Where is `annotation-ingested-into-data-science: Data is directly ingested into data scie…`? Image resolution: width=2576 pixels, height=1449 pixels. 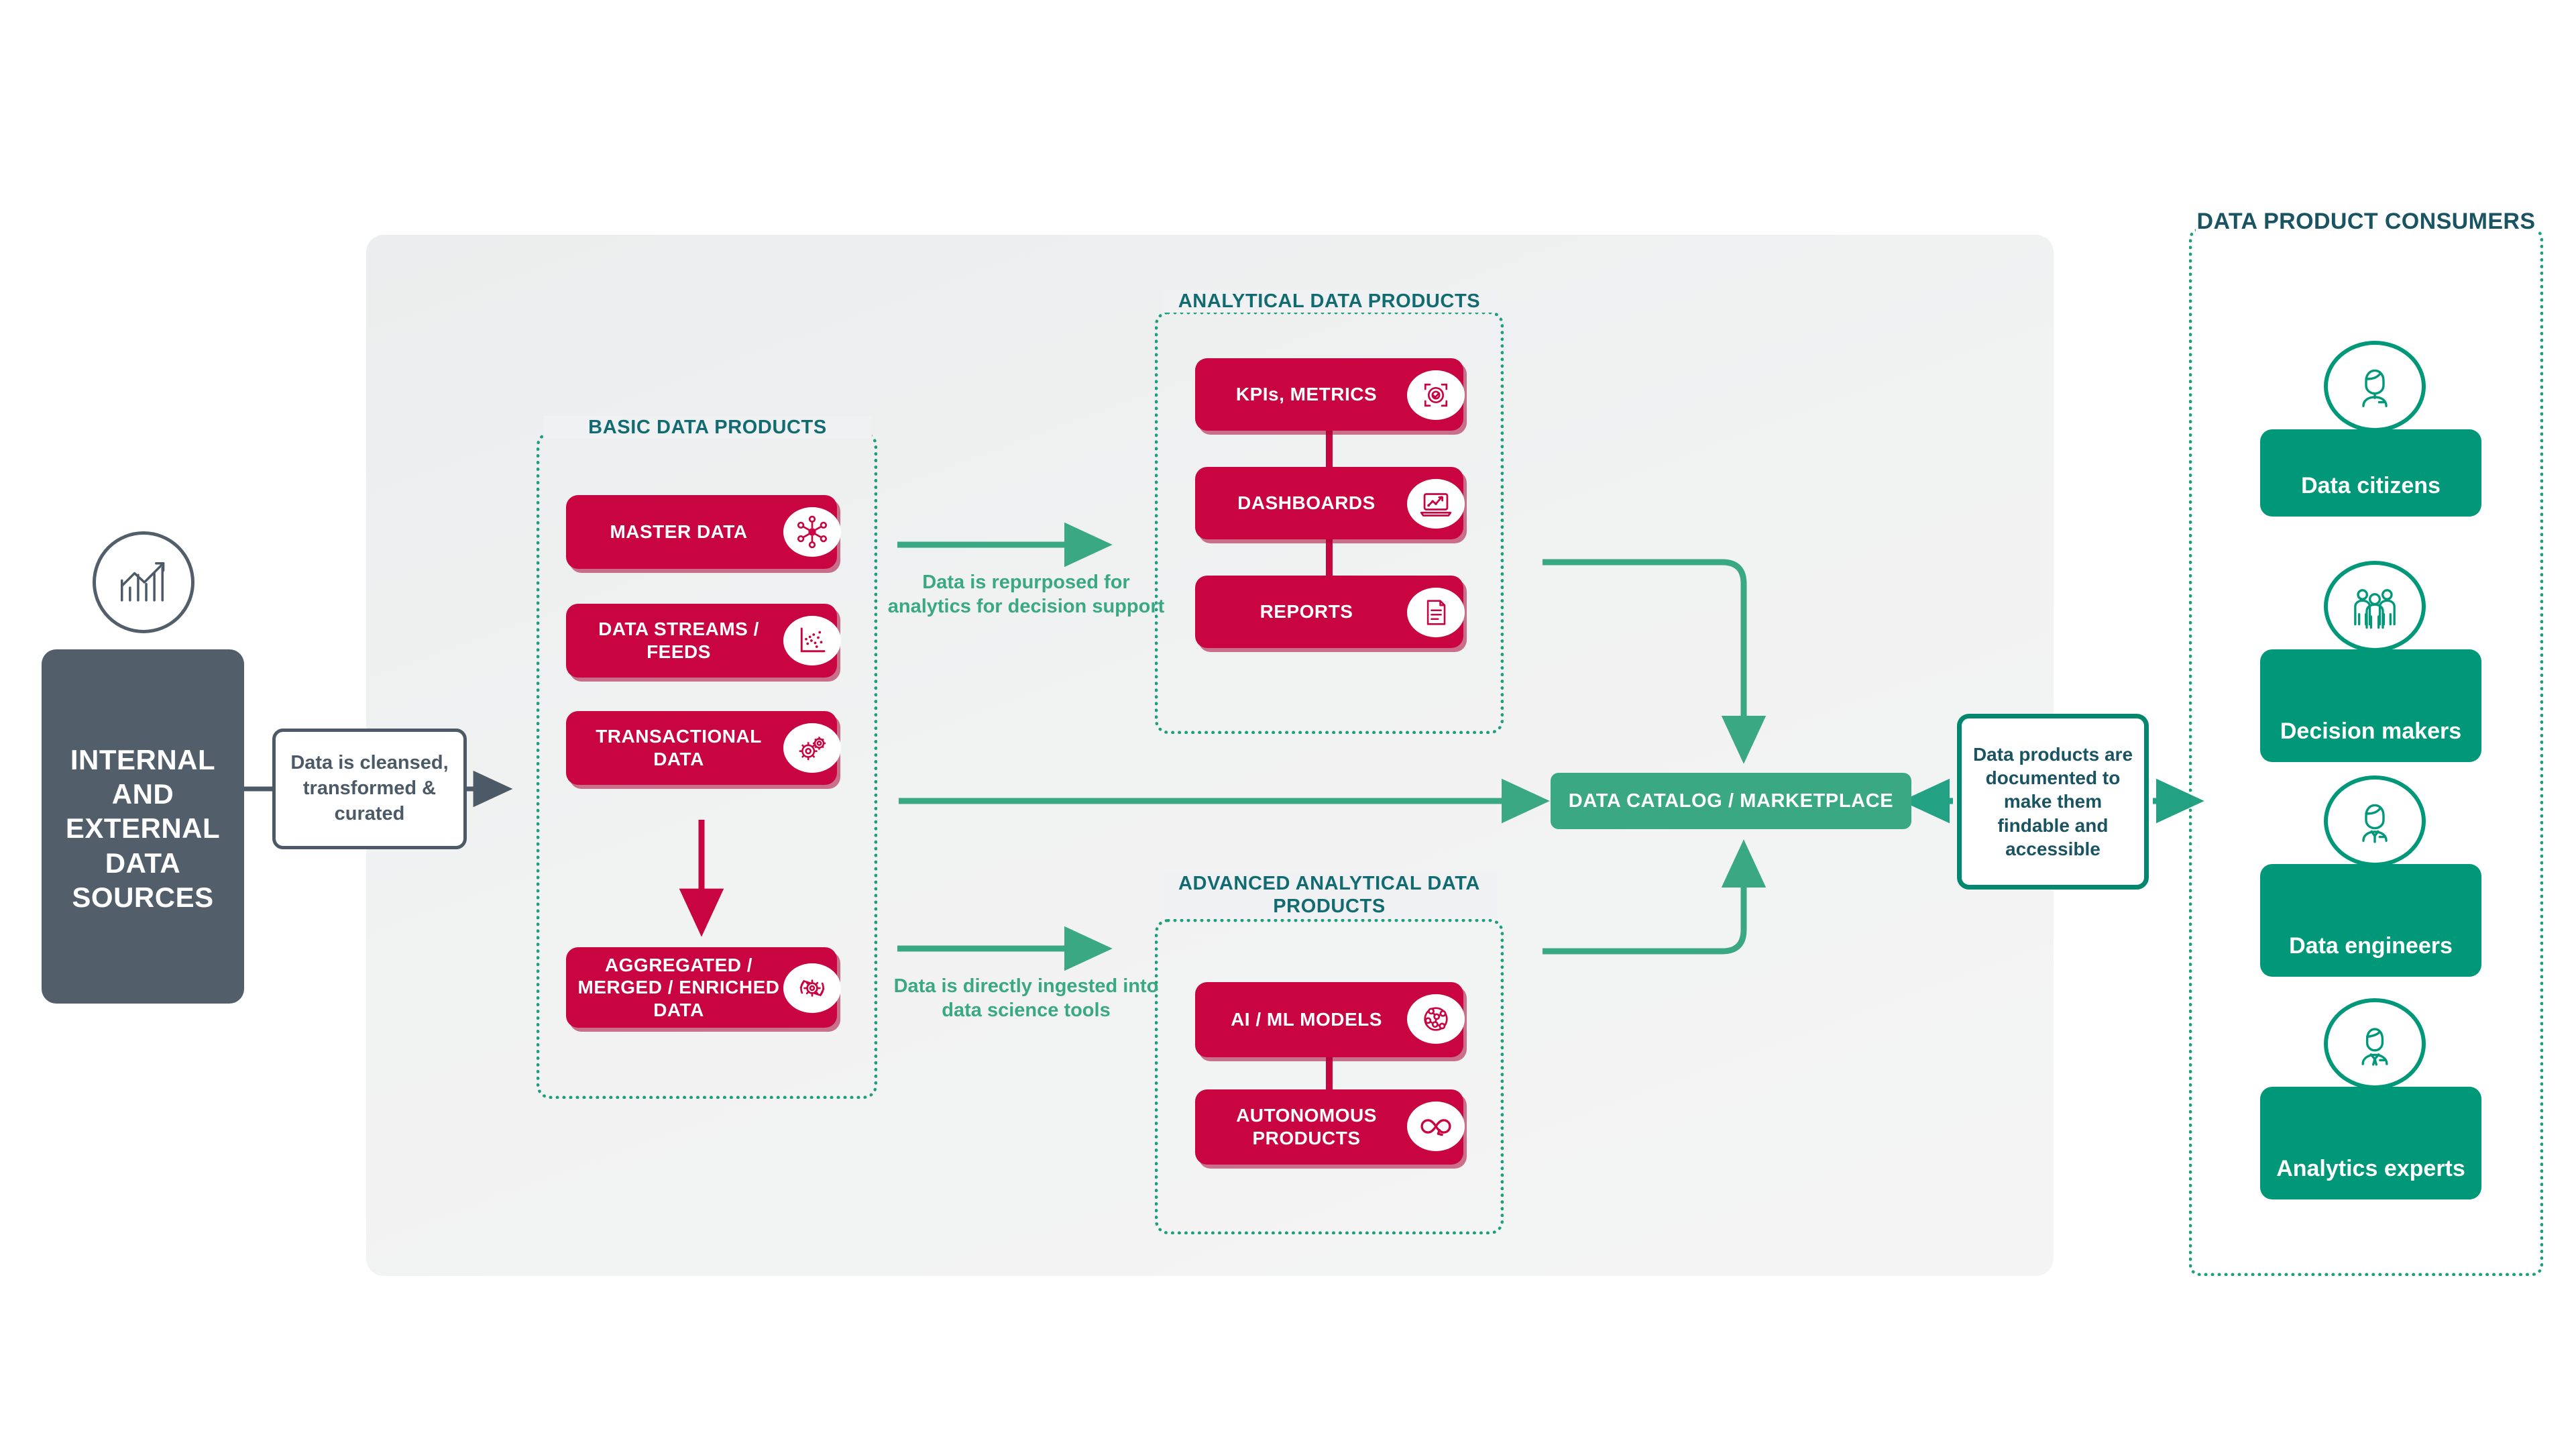 annotation-ingested-into-data-science: Data is directly ingested into data scie… is located at coordinates (1026, 998).